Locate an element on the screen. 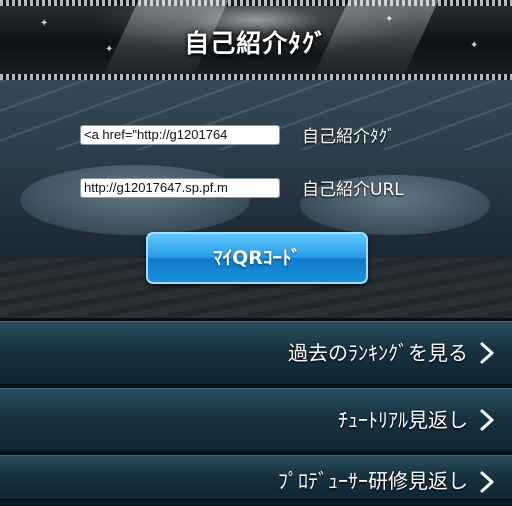  my-qr-code-button: ﾏｲQRｺｰﾄﾞ is located at coordinates (257, 258).